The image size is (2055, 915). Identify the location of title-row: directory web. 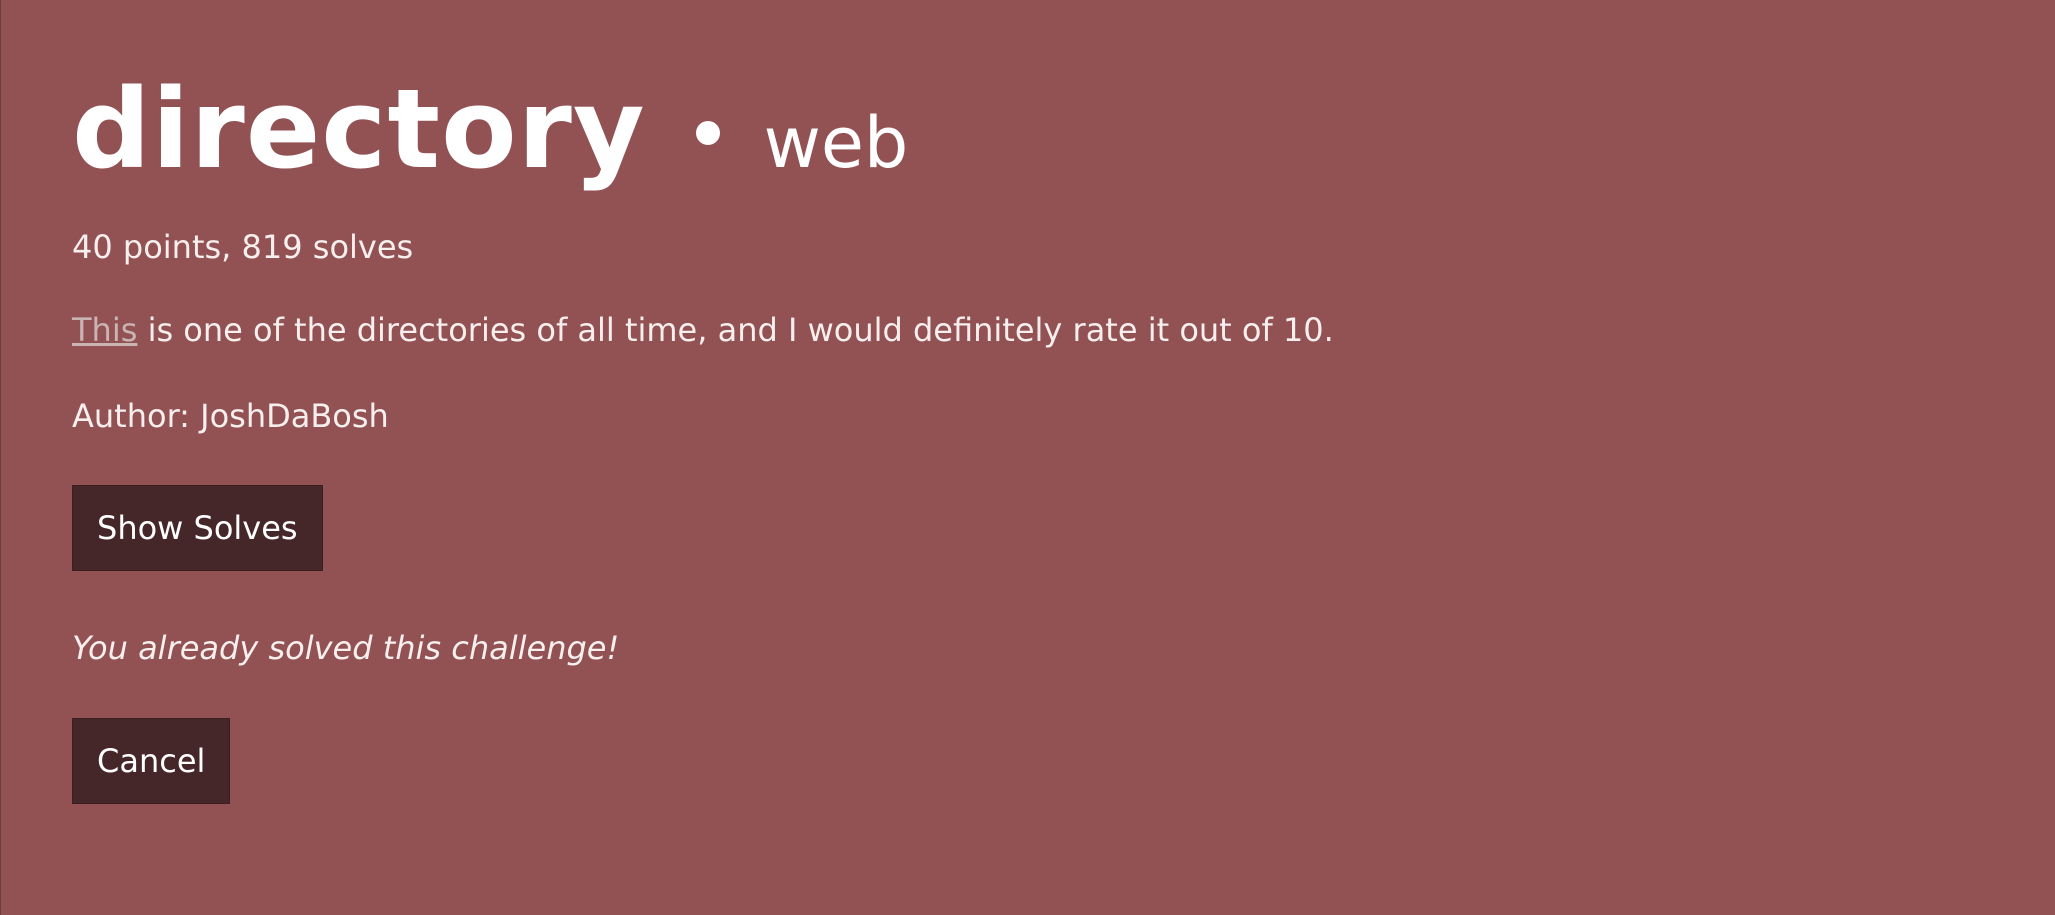
(1022, 139).